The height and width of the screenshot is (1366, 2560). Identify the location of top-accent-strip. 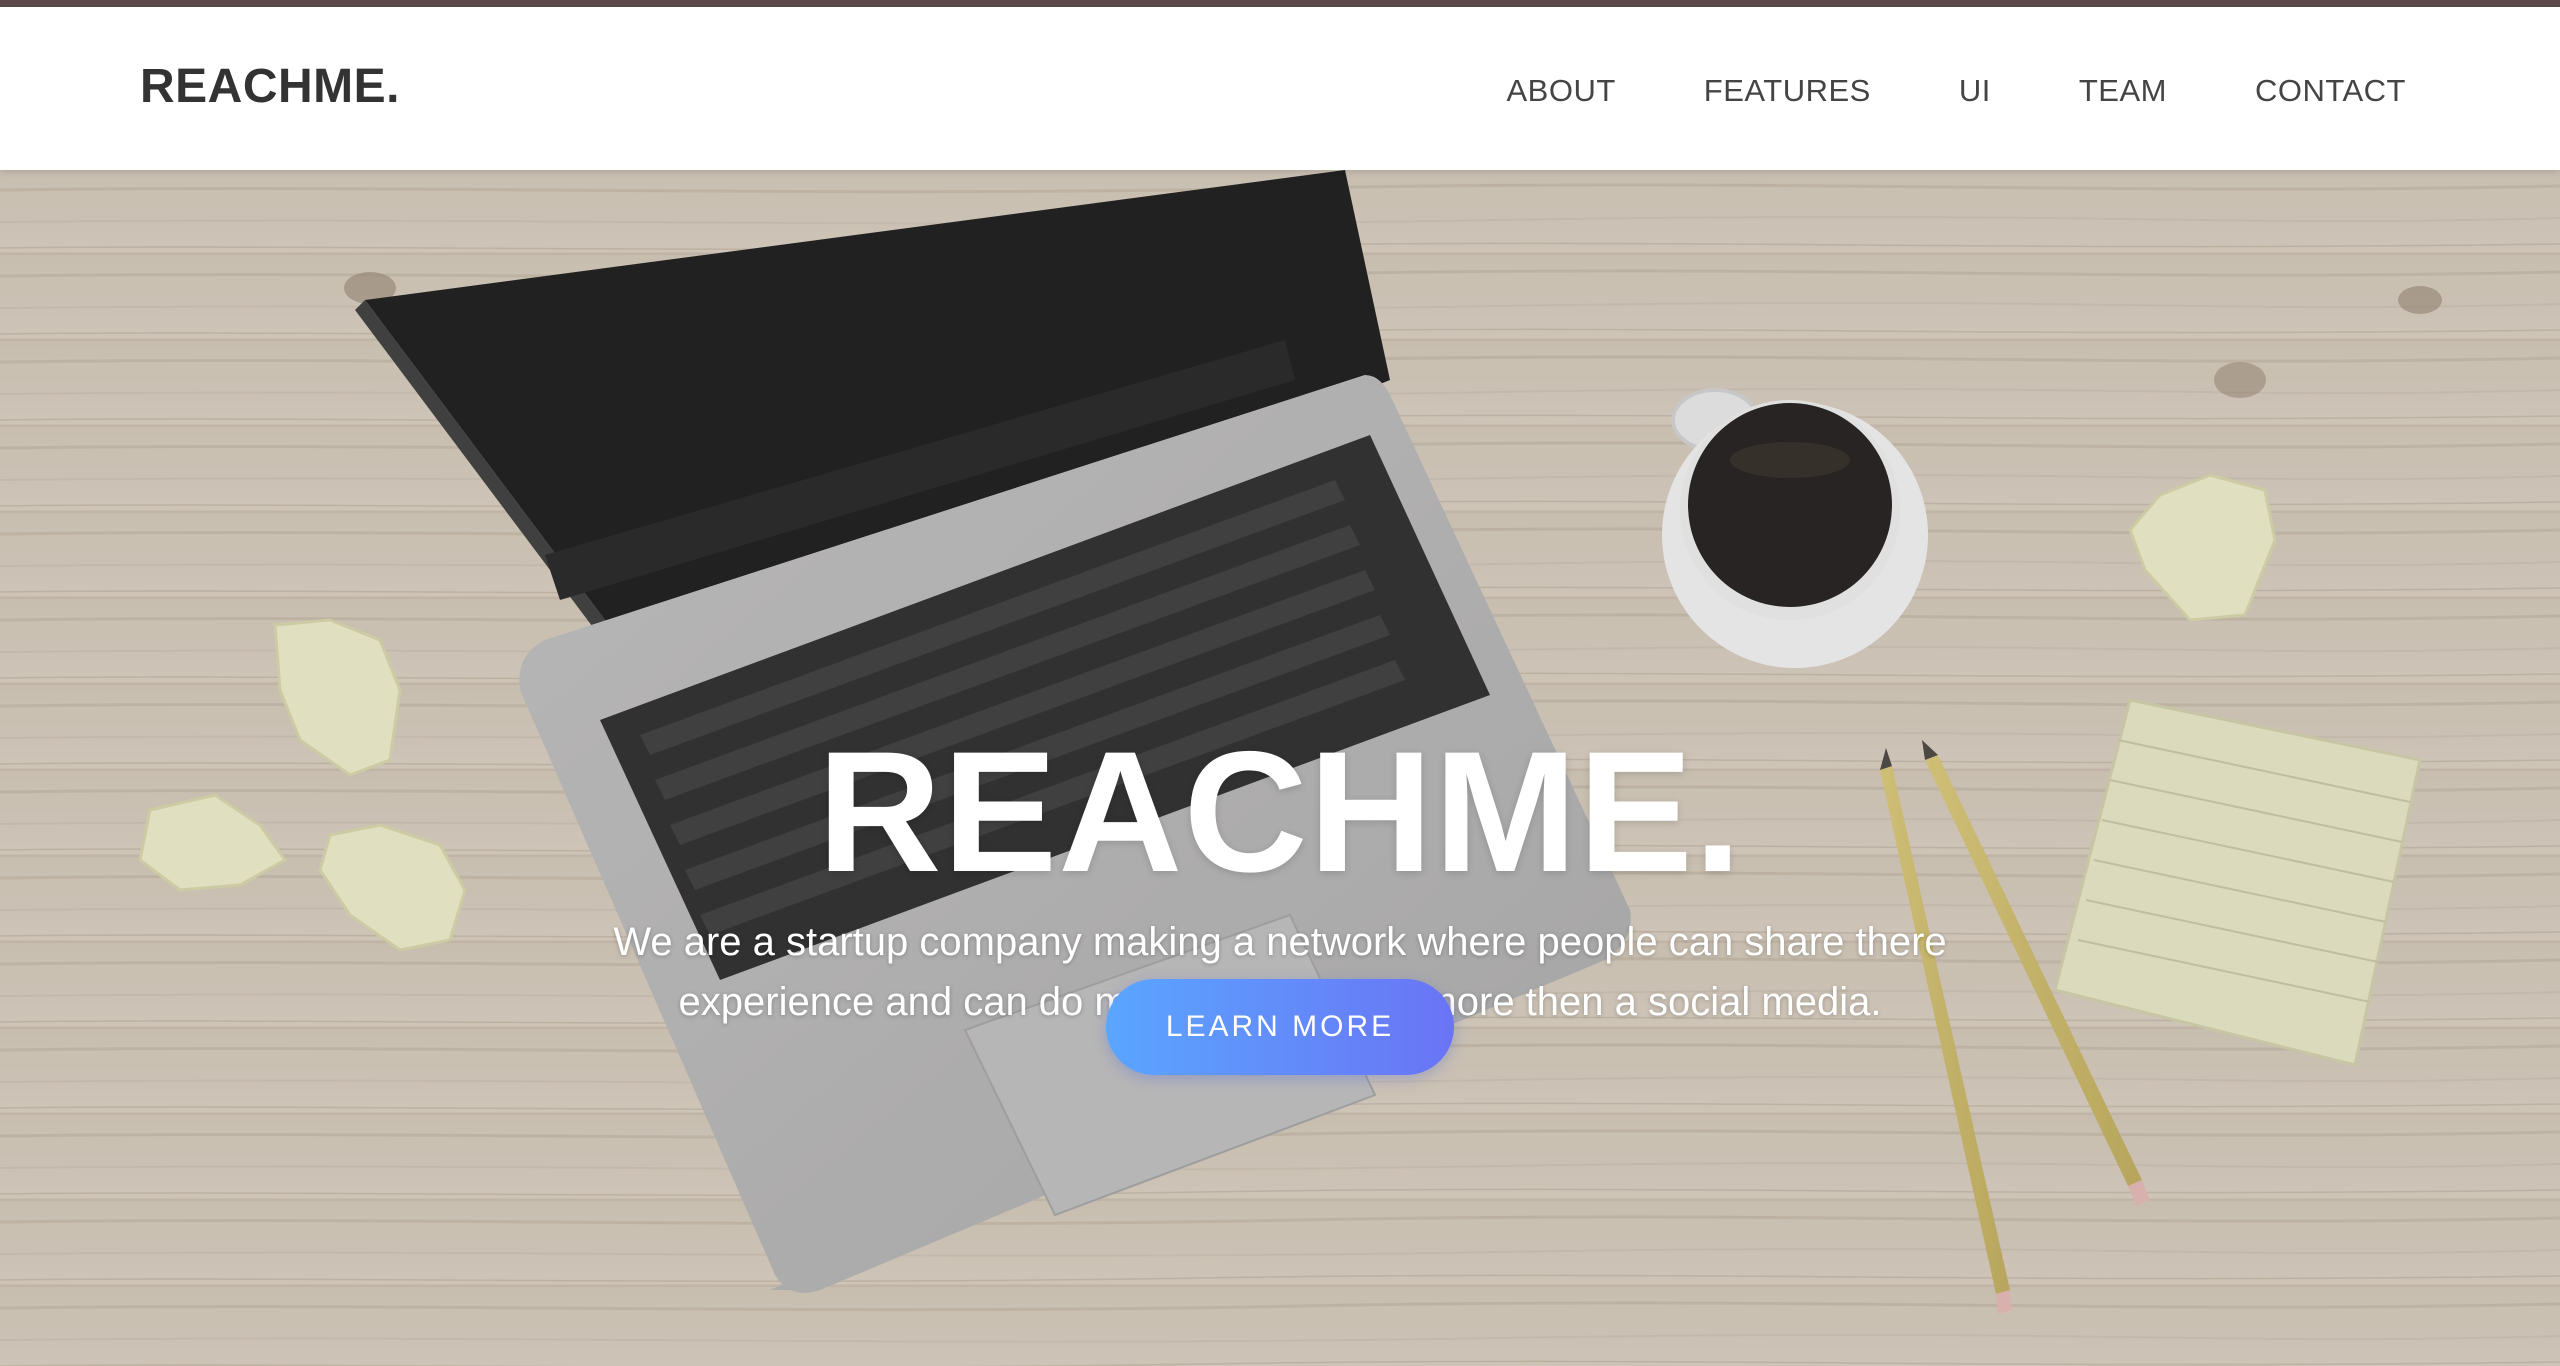
(1280, 3).